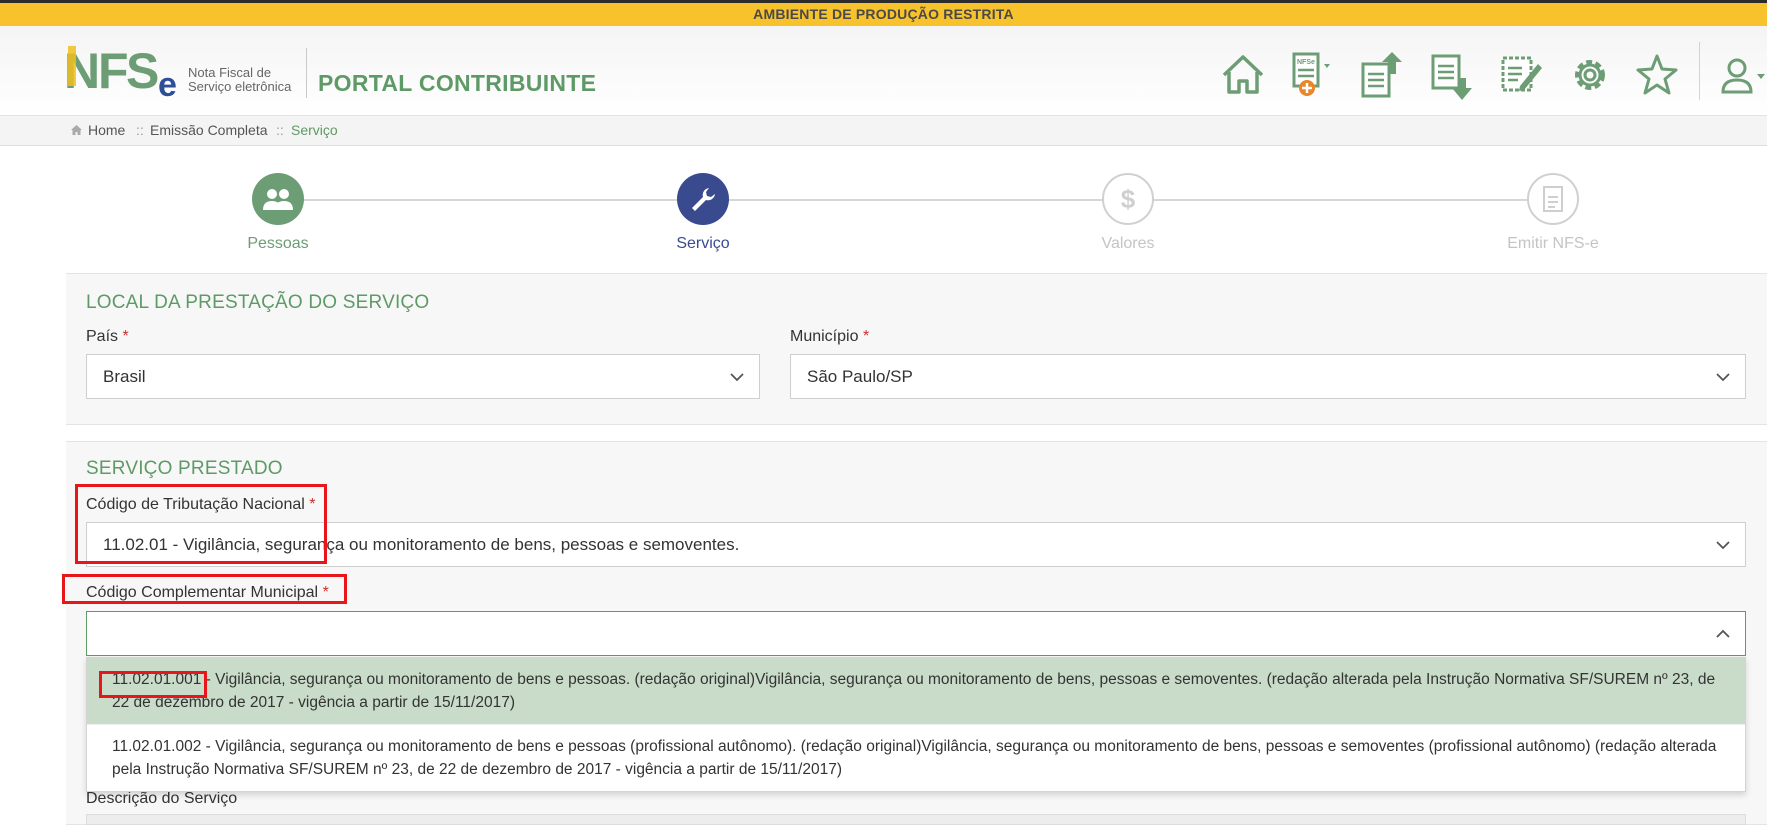 This screenshot has height=825, width=1767. Describe the element at coordinates (883, 131) in the screenshot. I see `breadcrumb: Home :: Emissão Completa :: Serviço` at that location.